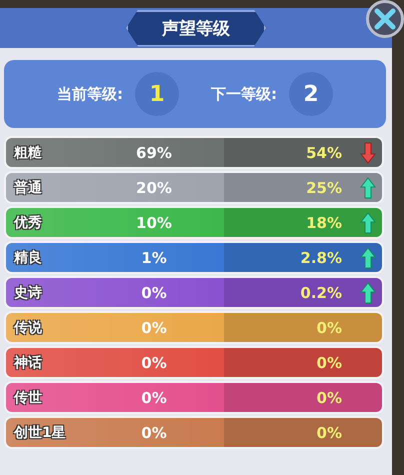 The height and width of the screenshot is (475, 404). I want to click on current-rate: 10%, so click(154, 223).